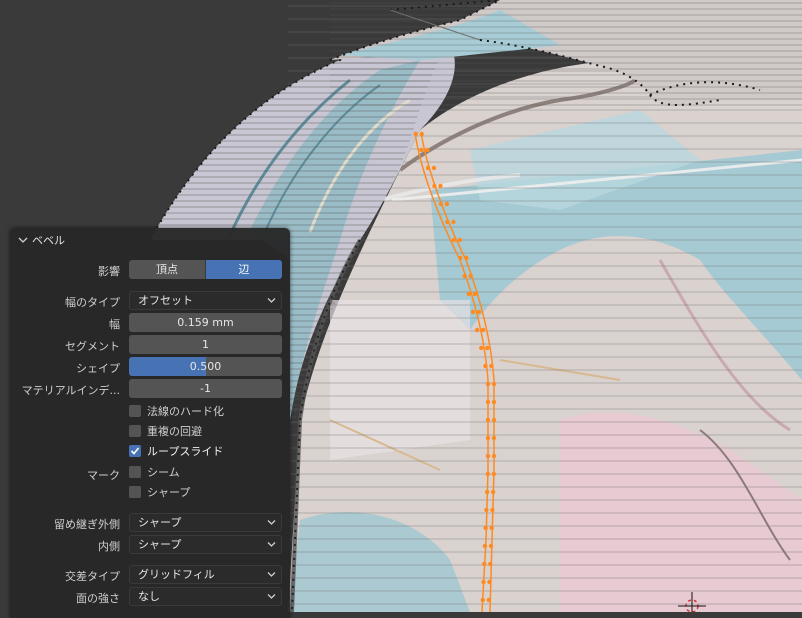 The image size is (802, 618). What do you see at coordinates (135, 492) in the screenshot?
I see `mark-sharp-box` at bounding box center [135, 492].